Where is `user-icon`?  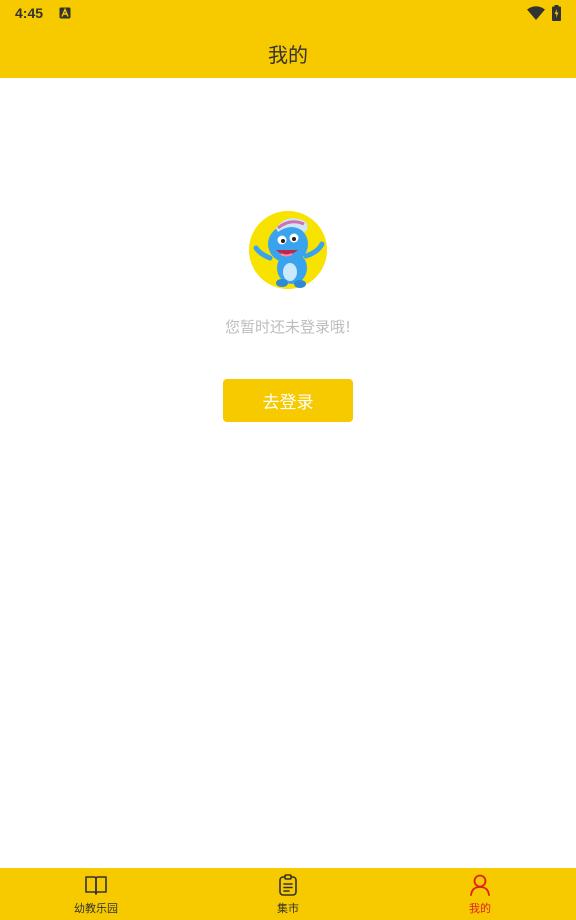 user-icon is located at coordinates (480, 885).